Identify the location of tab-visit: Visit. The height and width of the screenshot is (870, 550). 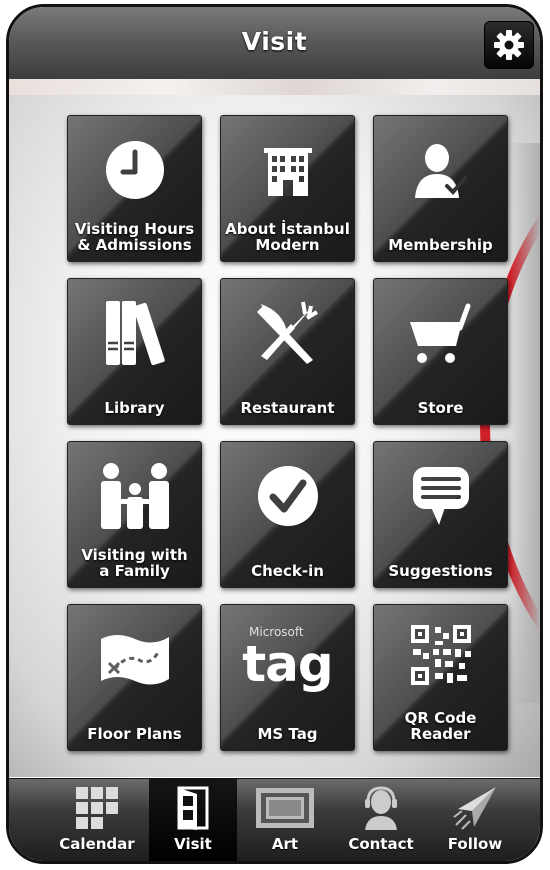
(193, 820).